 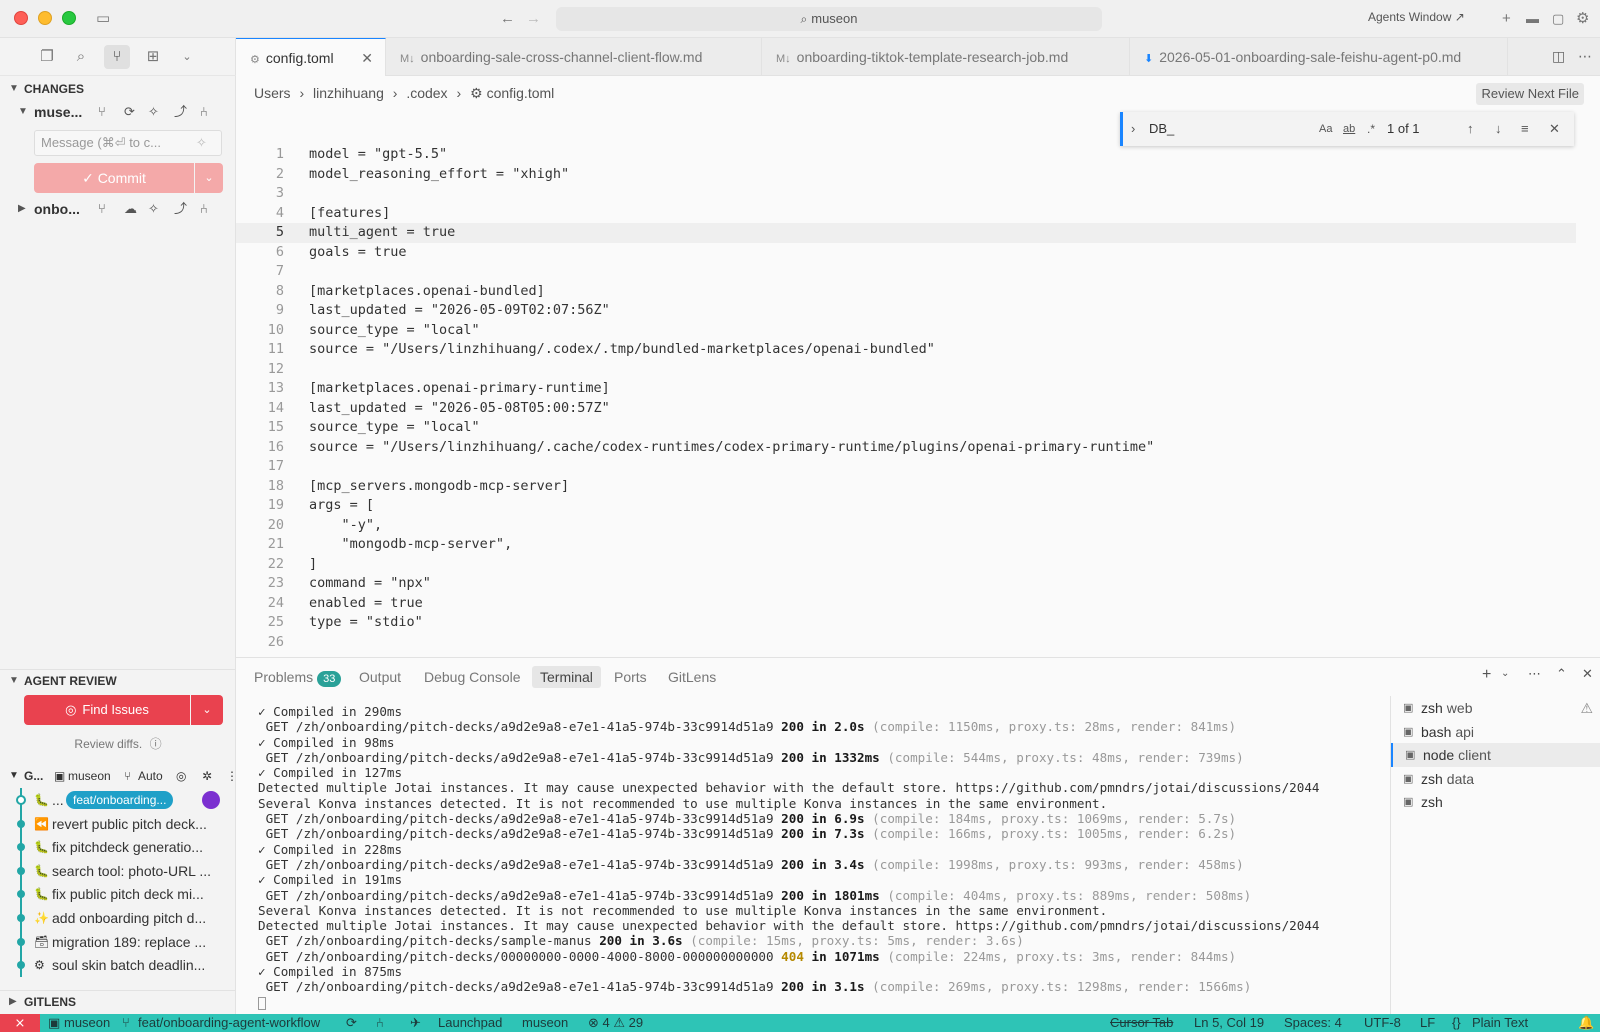 What do you see at coordinates (906, 428) in the screenshot?
I see `code-line: 15 source_type = "local"` at bounding box center [906, 428].